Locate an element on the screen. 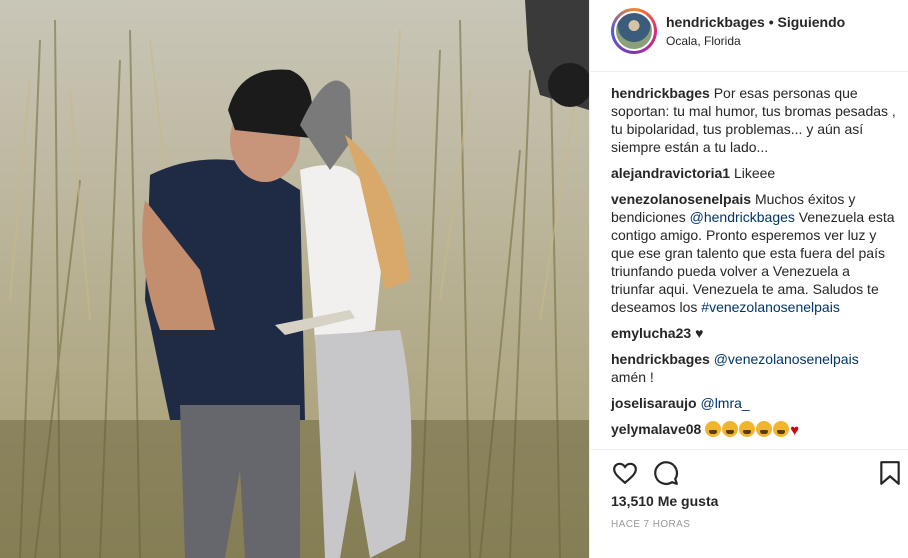 The image size is (908, 558). header-username: hendrickbages is located at coordinates (715, 22).